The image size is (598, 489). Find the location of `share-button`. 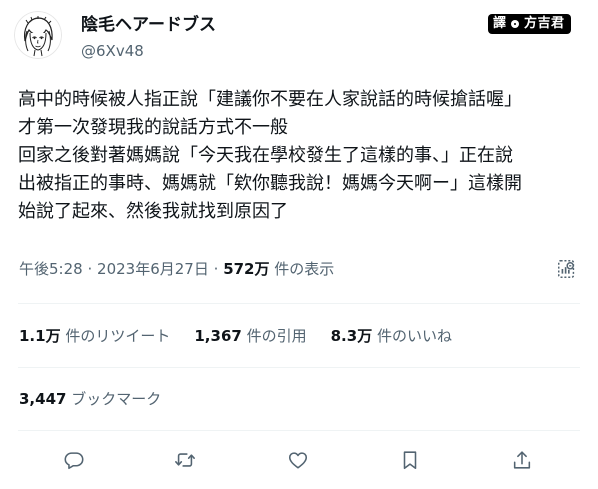

share-button is located at coordinates (522, 460).